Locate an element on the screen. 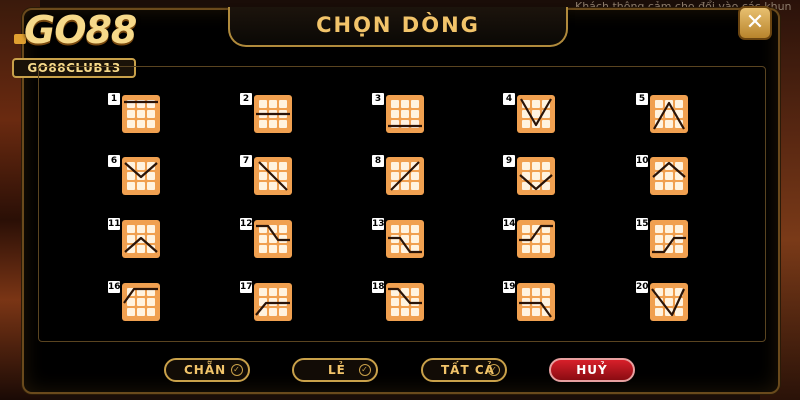  close-button: ✕ is located at coordinates (755, 23).